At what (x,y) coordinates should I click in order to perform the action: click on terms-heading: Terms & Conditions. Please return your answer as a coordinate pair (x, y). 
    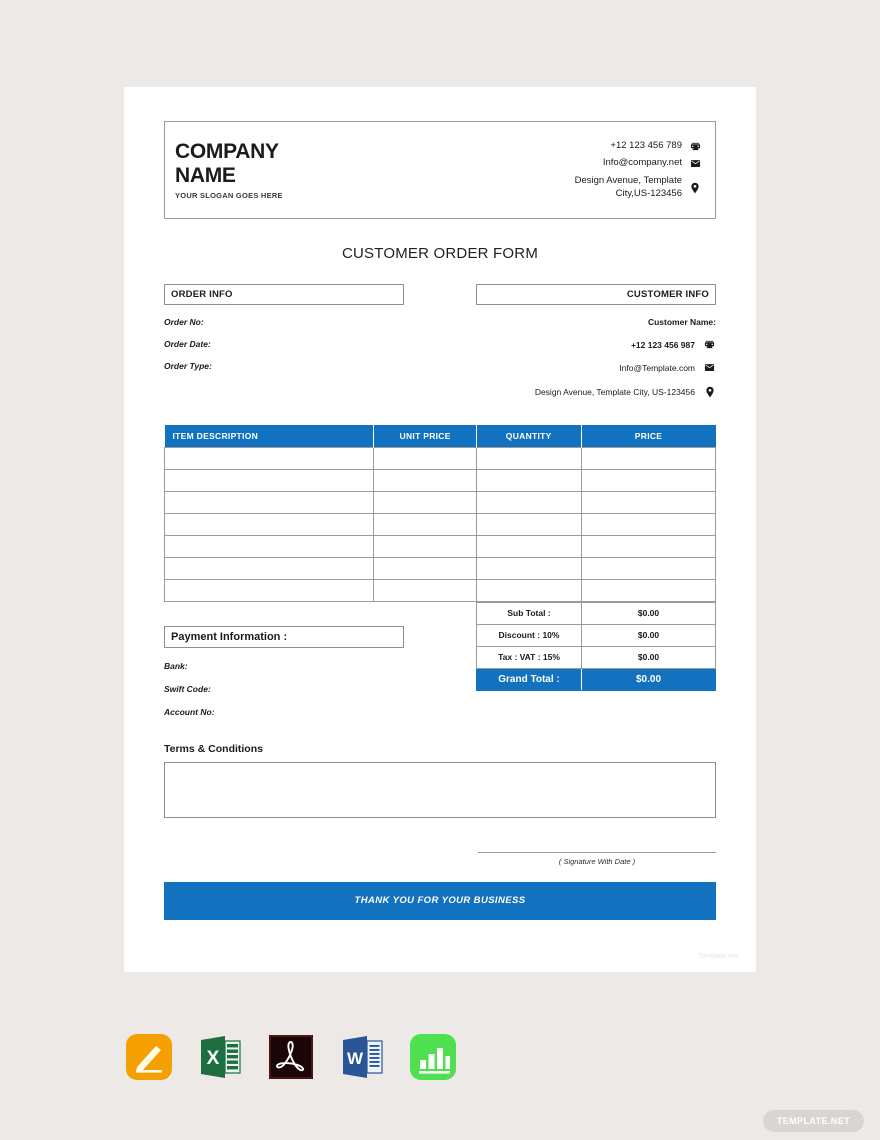
    Looking at the image, I should click on (213, 748).